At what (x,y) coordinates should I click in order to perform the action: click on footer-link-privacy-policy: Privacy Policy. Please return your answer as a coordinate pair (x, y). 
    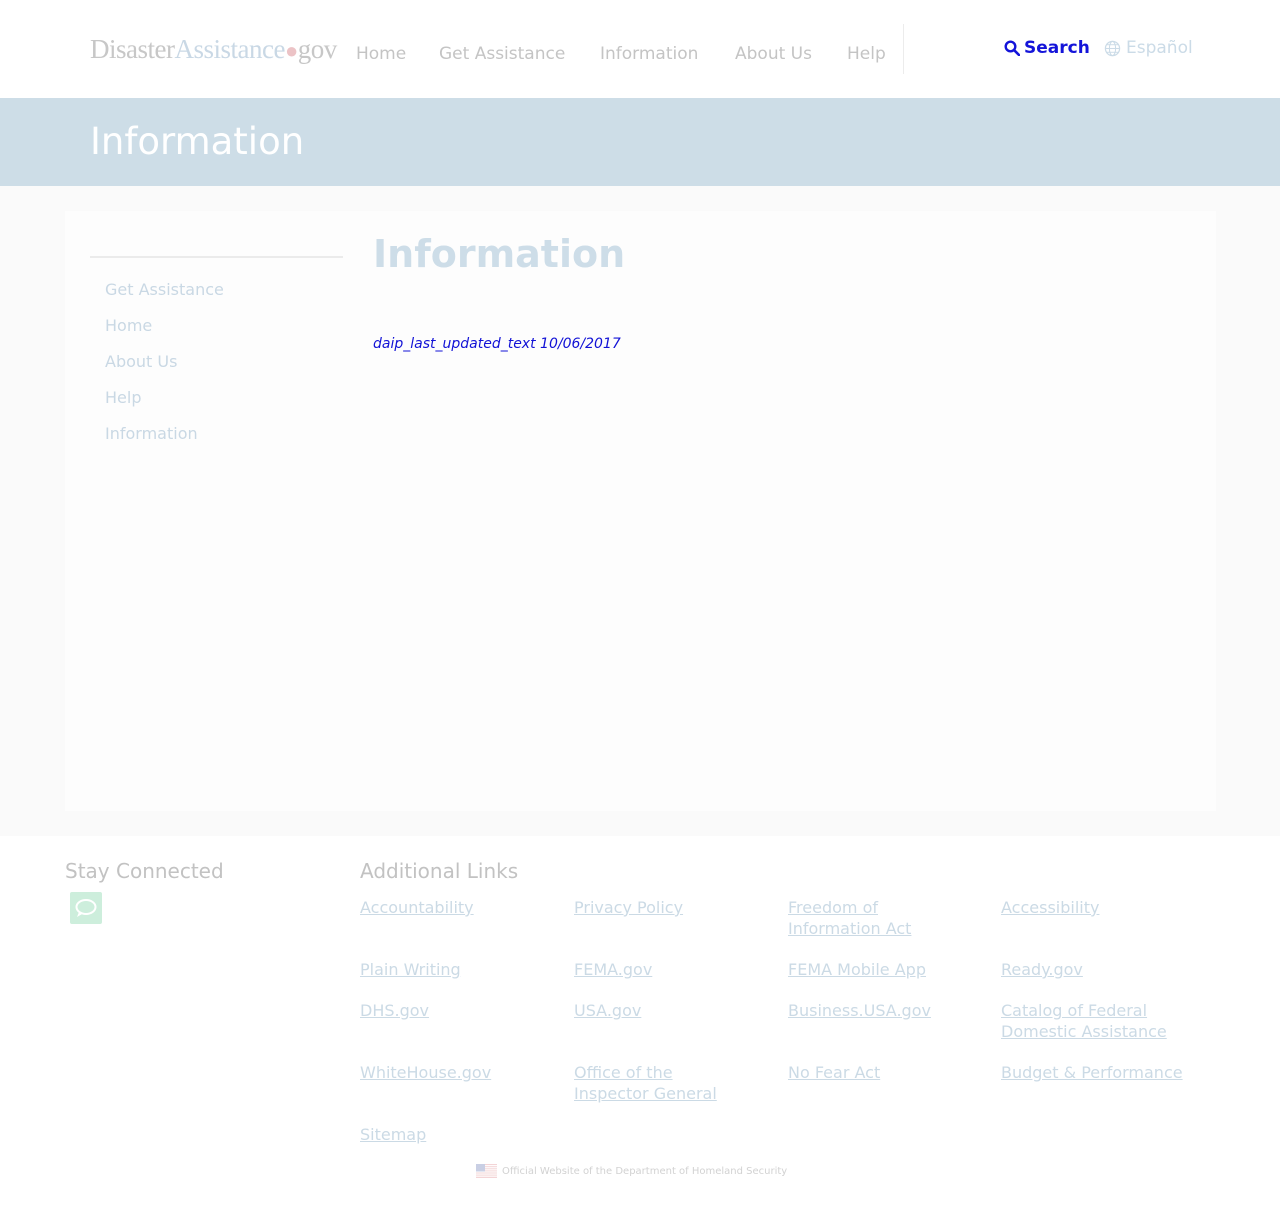
    Looking at the image, I should click on (674, 907).